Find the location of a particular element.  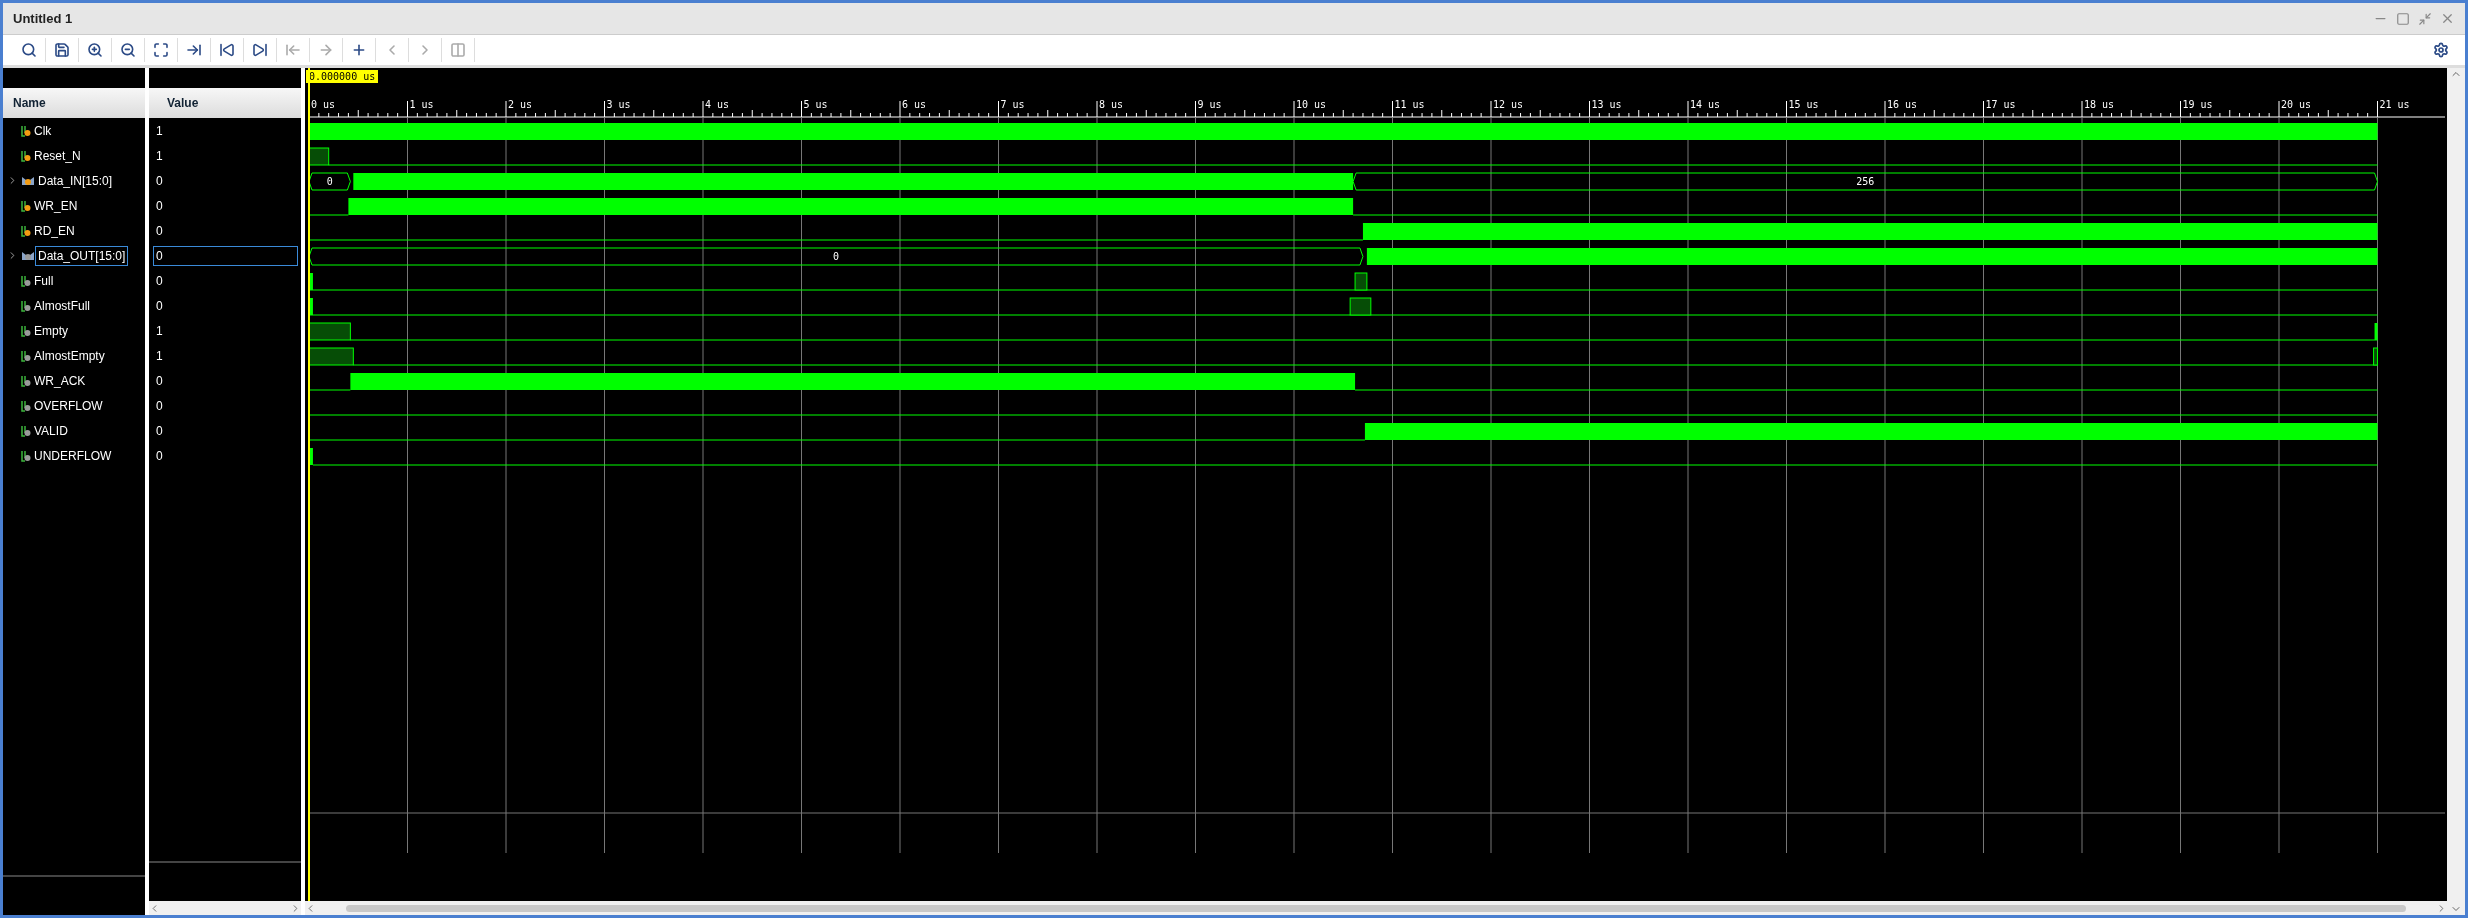

signal-name: Empty is located at coordinates (51, 330).